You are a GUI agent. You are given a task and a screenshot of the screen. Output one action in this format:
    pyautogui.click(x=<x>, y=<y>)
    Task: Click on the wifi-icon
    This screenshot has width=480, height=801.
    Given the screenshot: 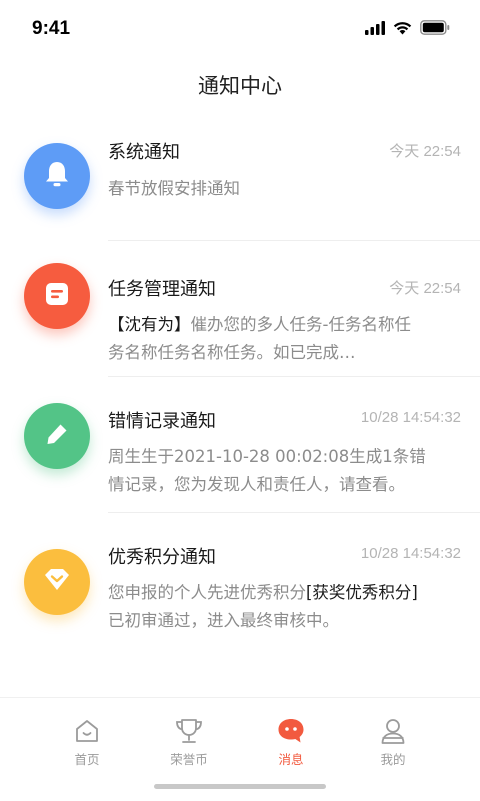 What is the action you would take?
    pyautogui.click(x=402, y=29)
    